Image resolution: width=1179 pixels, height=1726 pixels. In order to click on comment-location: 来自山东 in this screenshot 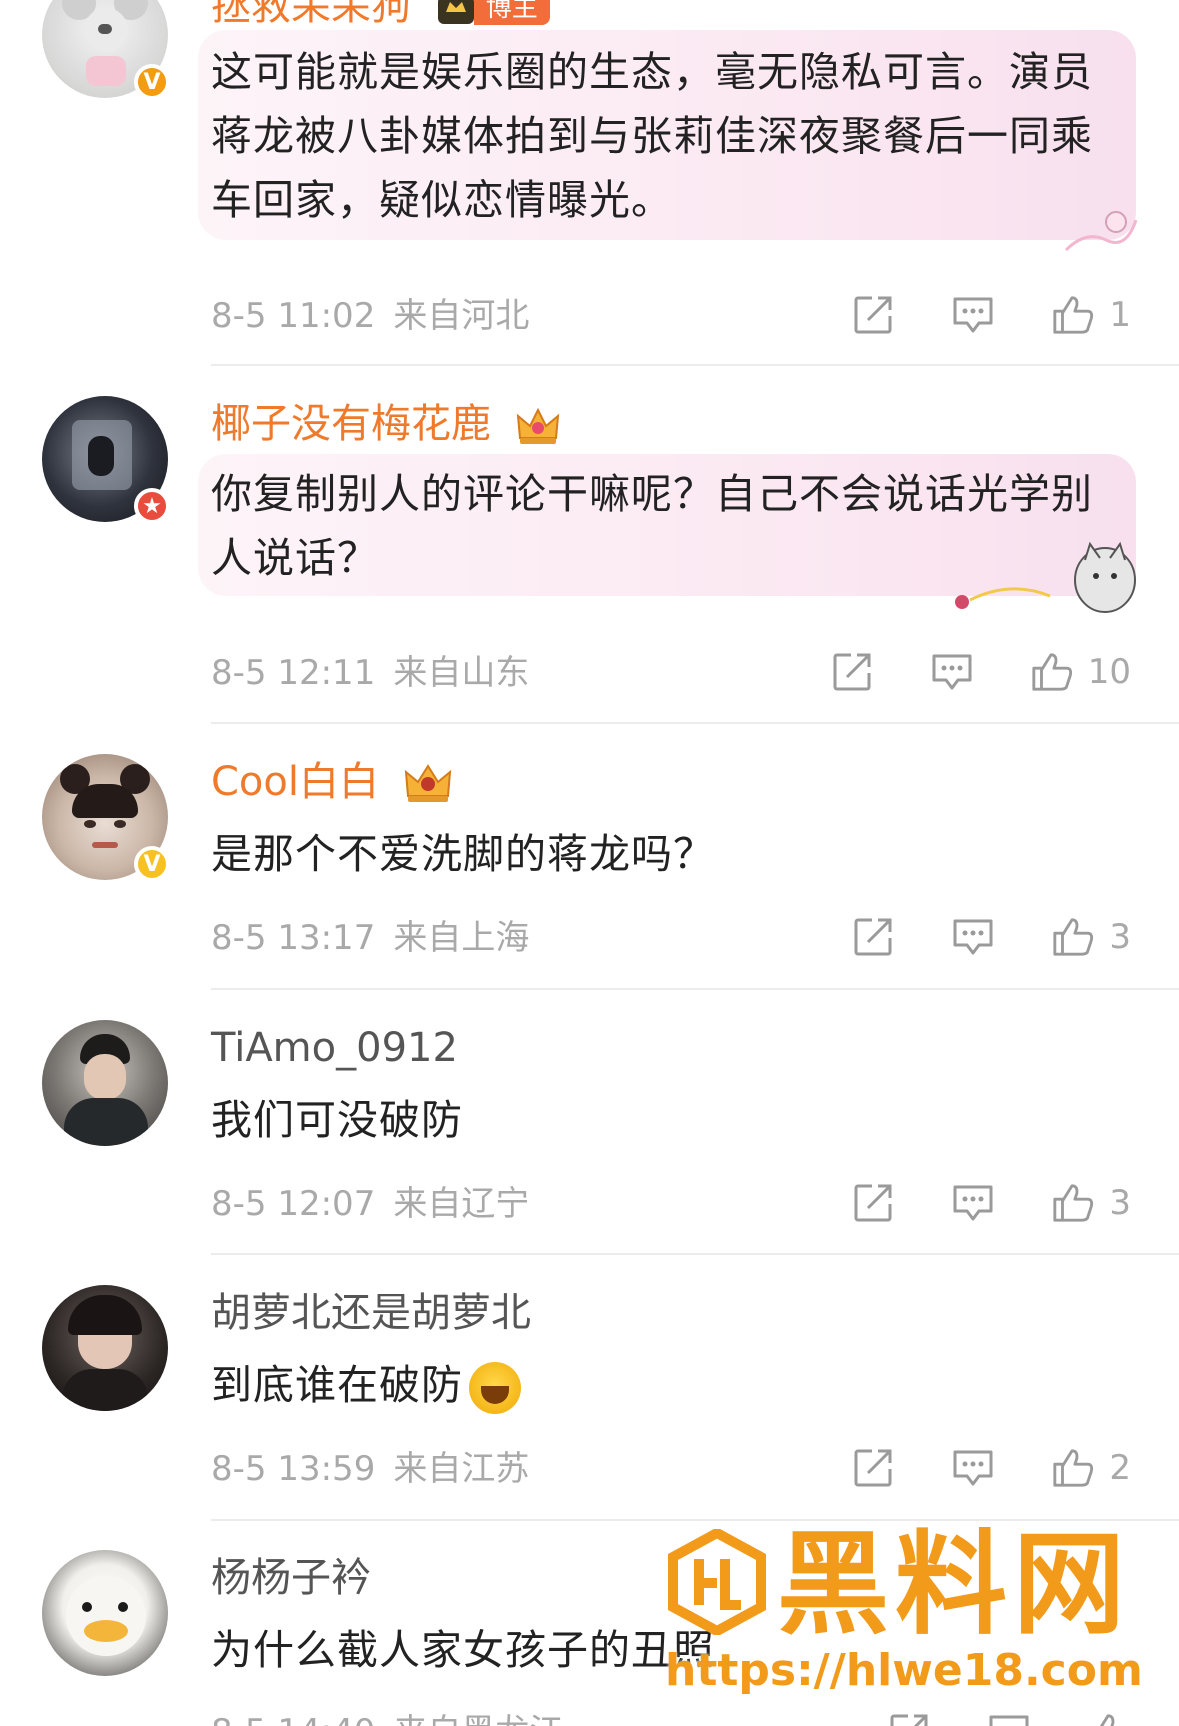, I will do `click(461, 673)`.